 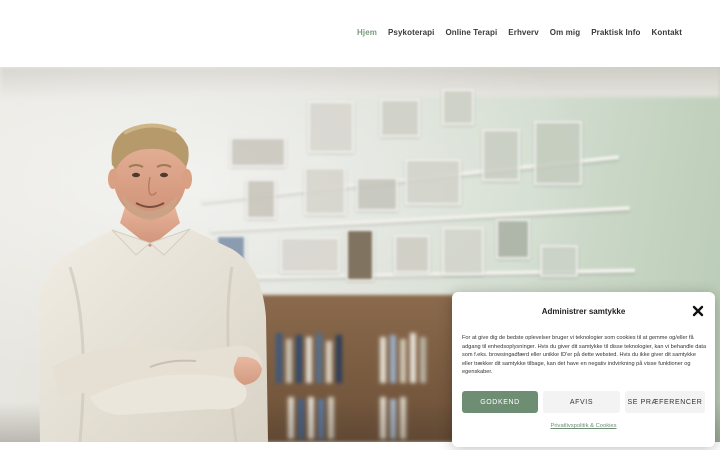 I want to click on accept-cookies-button: GODKEND, so click(x=500, y=402).